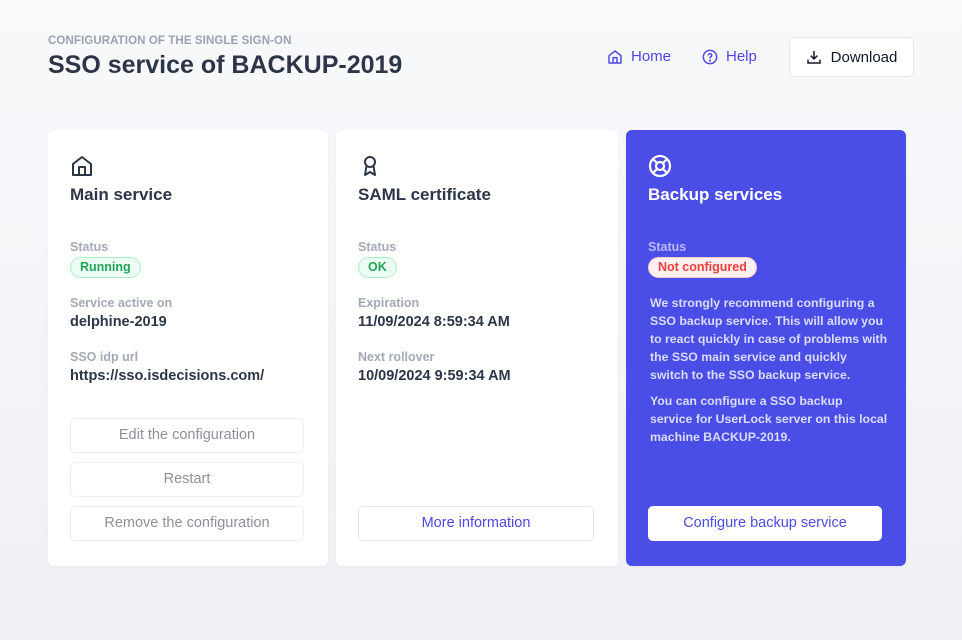  I want to click on active-value: delphine-2019, so click(118, 322).